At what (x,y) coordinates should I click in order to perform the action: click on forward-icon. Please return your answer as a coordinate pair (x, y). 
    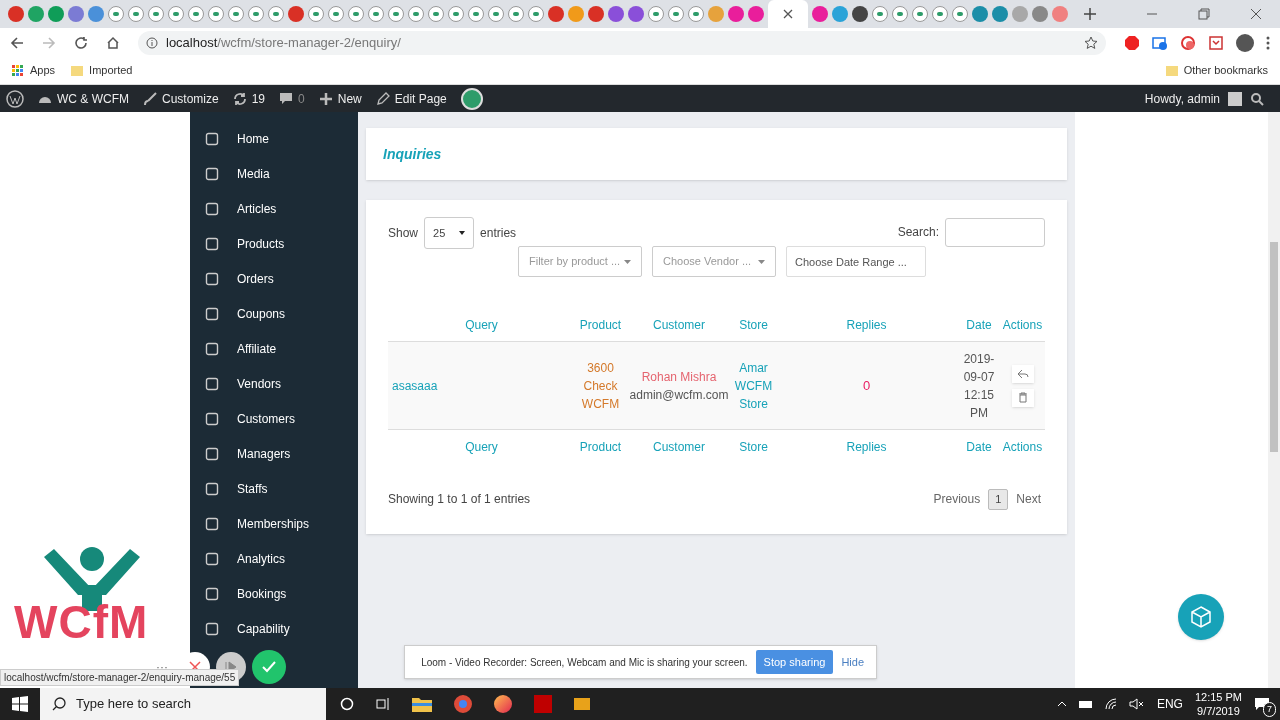
    Looking at the image, I should click on (49, 42).